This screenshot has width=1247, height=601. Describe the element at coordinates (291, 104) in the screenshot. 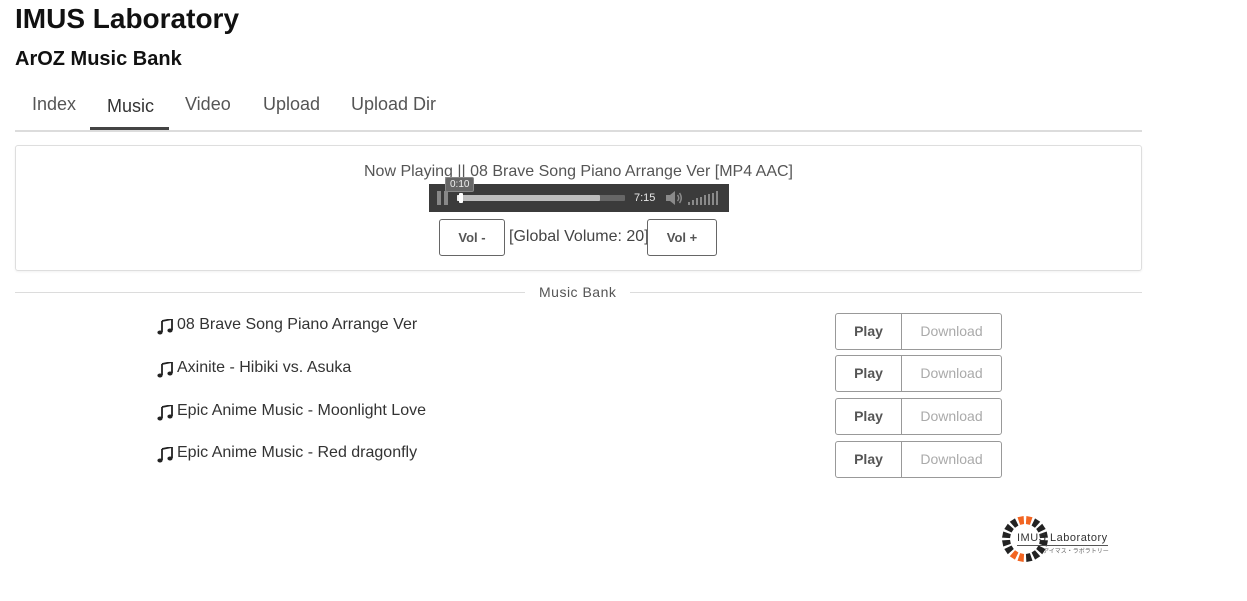

I see `tab-upload: Upload` at that location.